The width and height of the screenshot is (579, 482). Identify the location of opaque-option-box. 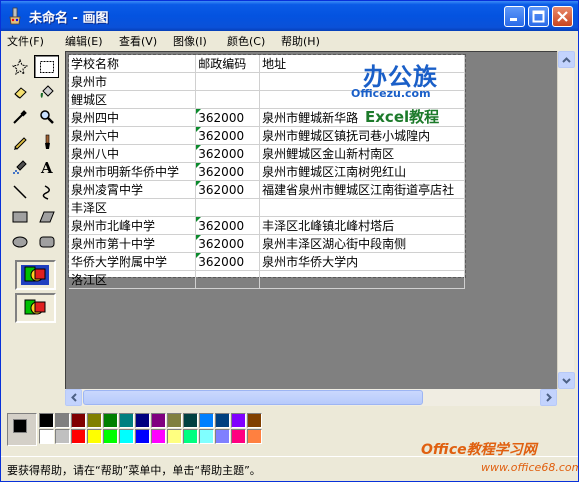
(35, 275).